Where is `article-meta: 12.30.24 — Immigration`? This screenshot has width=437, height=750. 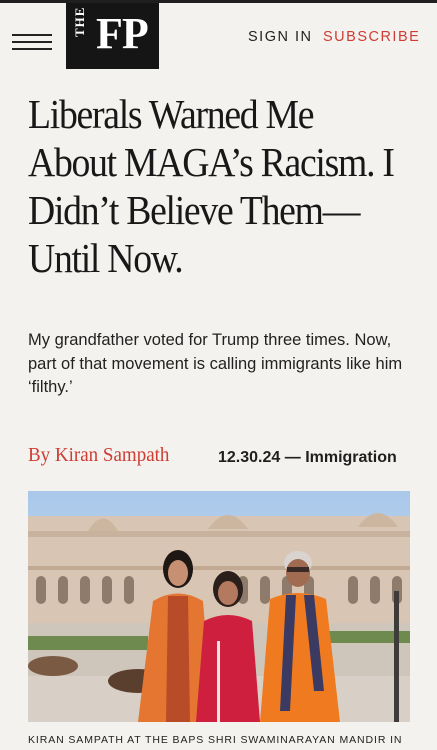
article-meta: 12.30.24 — Immigration is located at coordinates (307, 458).